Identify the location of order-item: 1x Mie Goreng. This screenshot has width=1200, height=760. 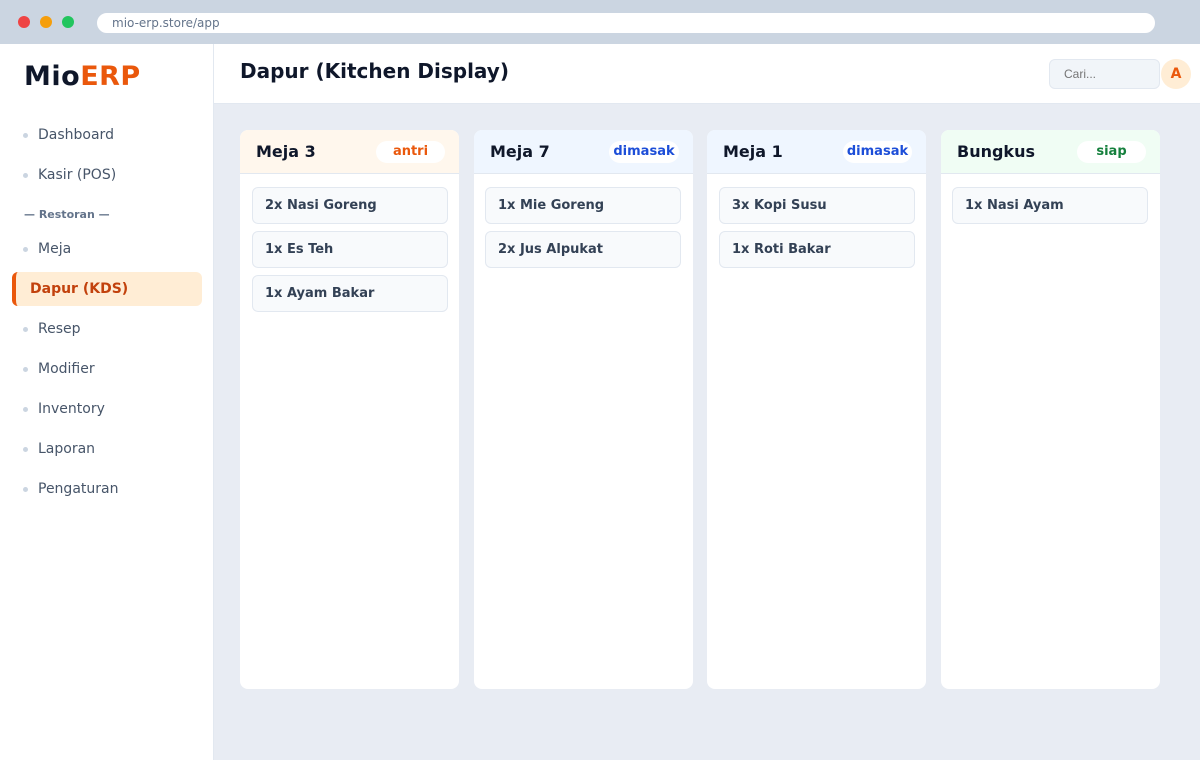
(583, 205).